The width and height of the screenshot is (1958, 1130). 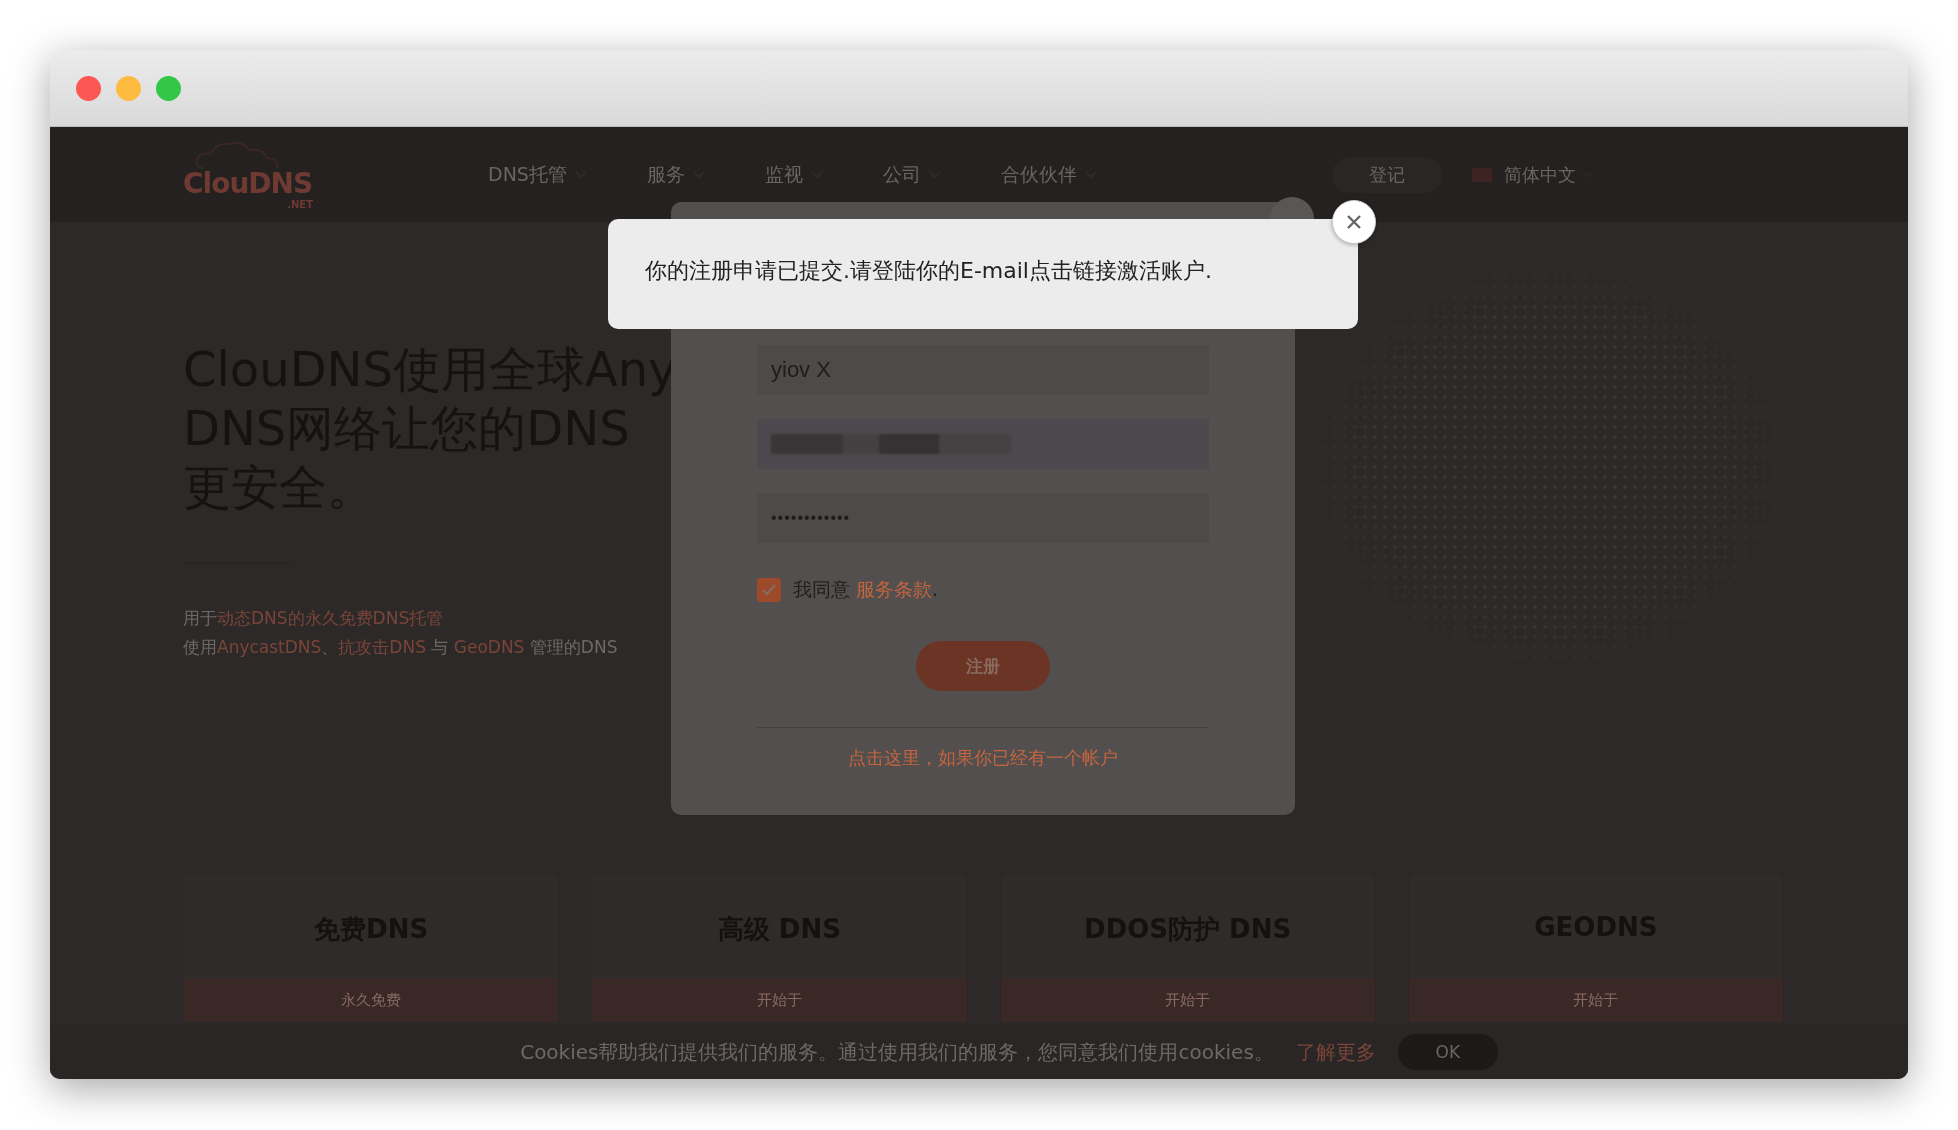 I want to click on learn-more-link: 了解更多, so click(x=1335, y=1052).